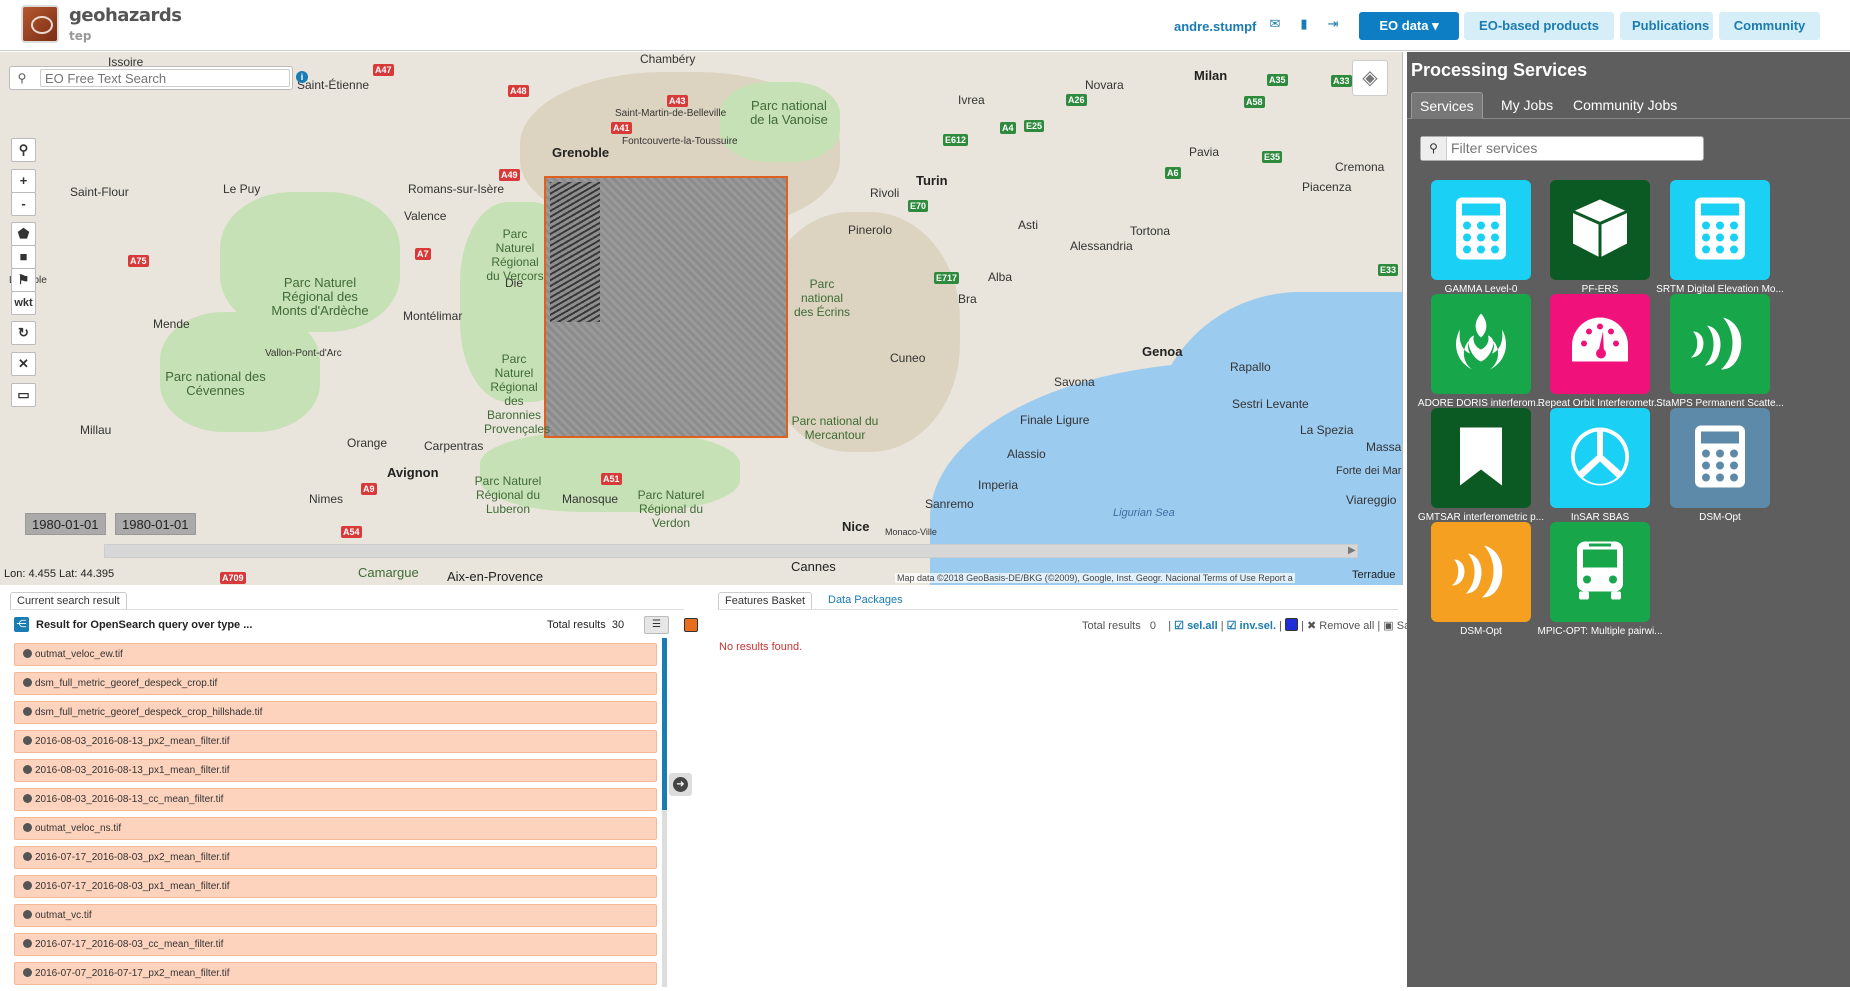  What do you see at coordinates (1666, 26) in the screenshot?
I see `nav-publications: Publications` at bounding box center [1666, 26].